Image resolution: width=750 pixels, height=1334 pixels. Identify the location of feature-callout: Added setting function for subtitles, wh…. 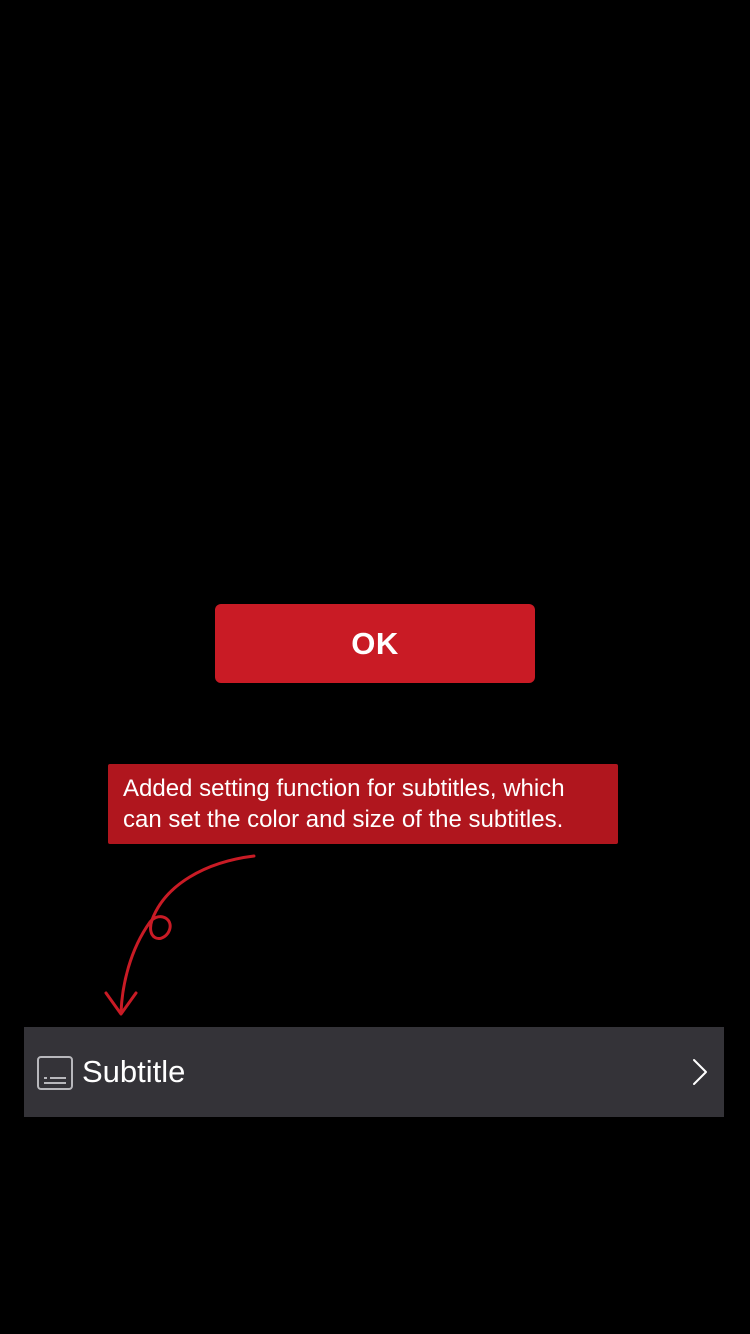
(363, 804).